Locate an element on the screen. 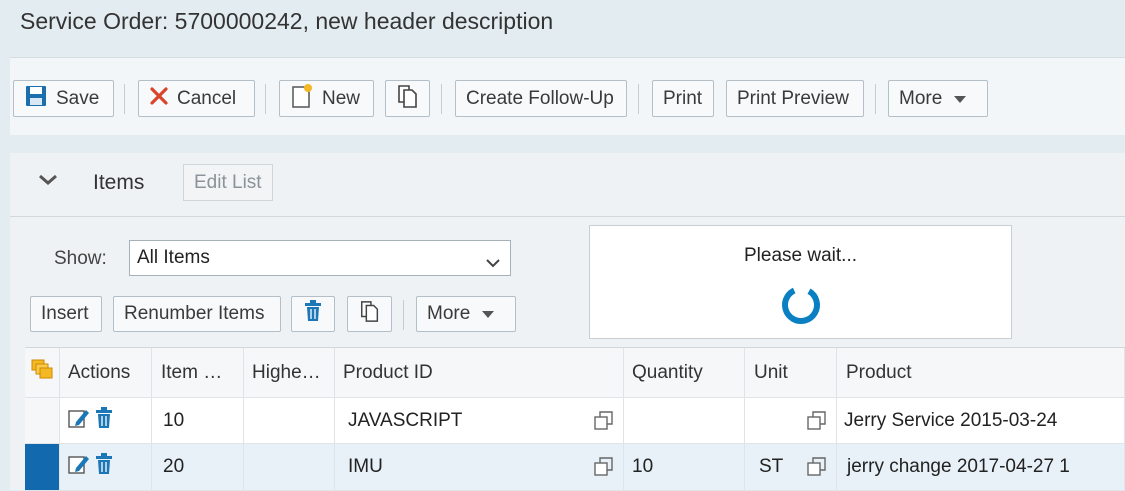 Image resolution: width=1125 pixels, height=491 pixels. cell-product-id: JAVASCRIPT is located at coordinates (479, 421).